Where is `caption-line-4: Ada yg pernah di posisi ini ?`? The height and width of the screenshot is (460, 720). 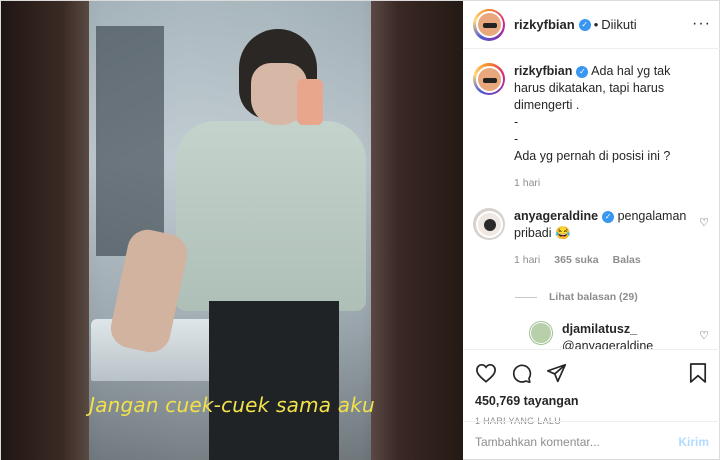 caption-line-4: Ada yg pernah di posisi ini ? is located at coordinates (592, 156).